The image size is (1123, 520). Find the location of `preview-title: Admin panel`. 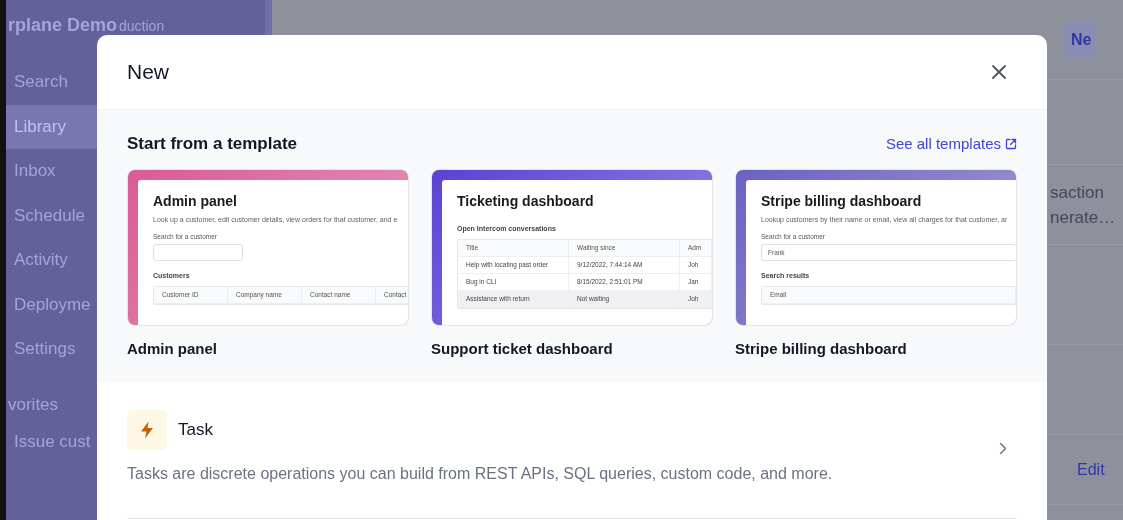

preview-title: Admin panel is located at coordinates (195, 201).